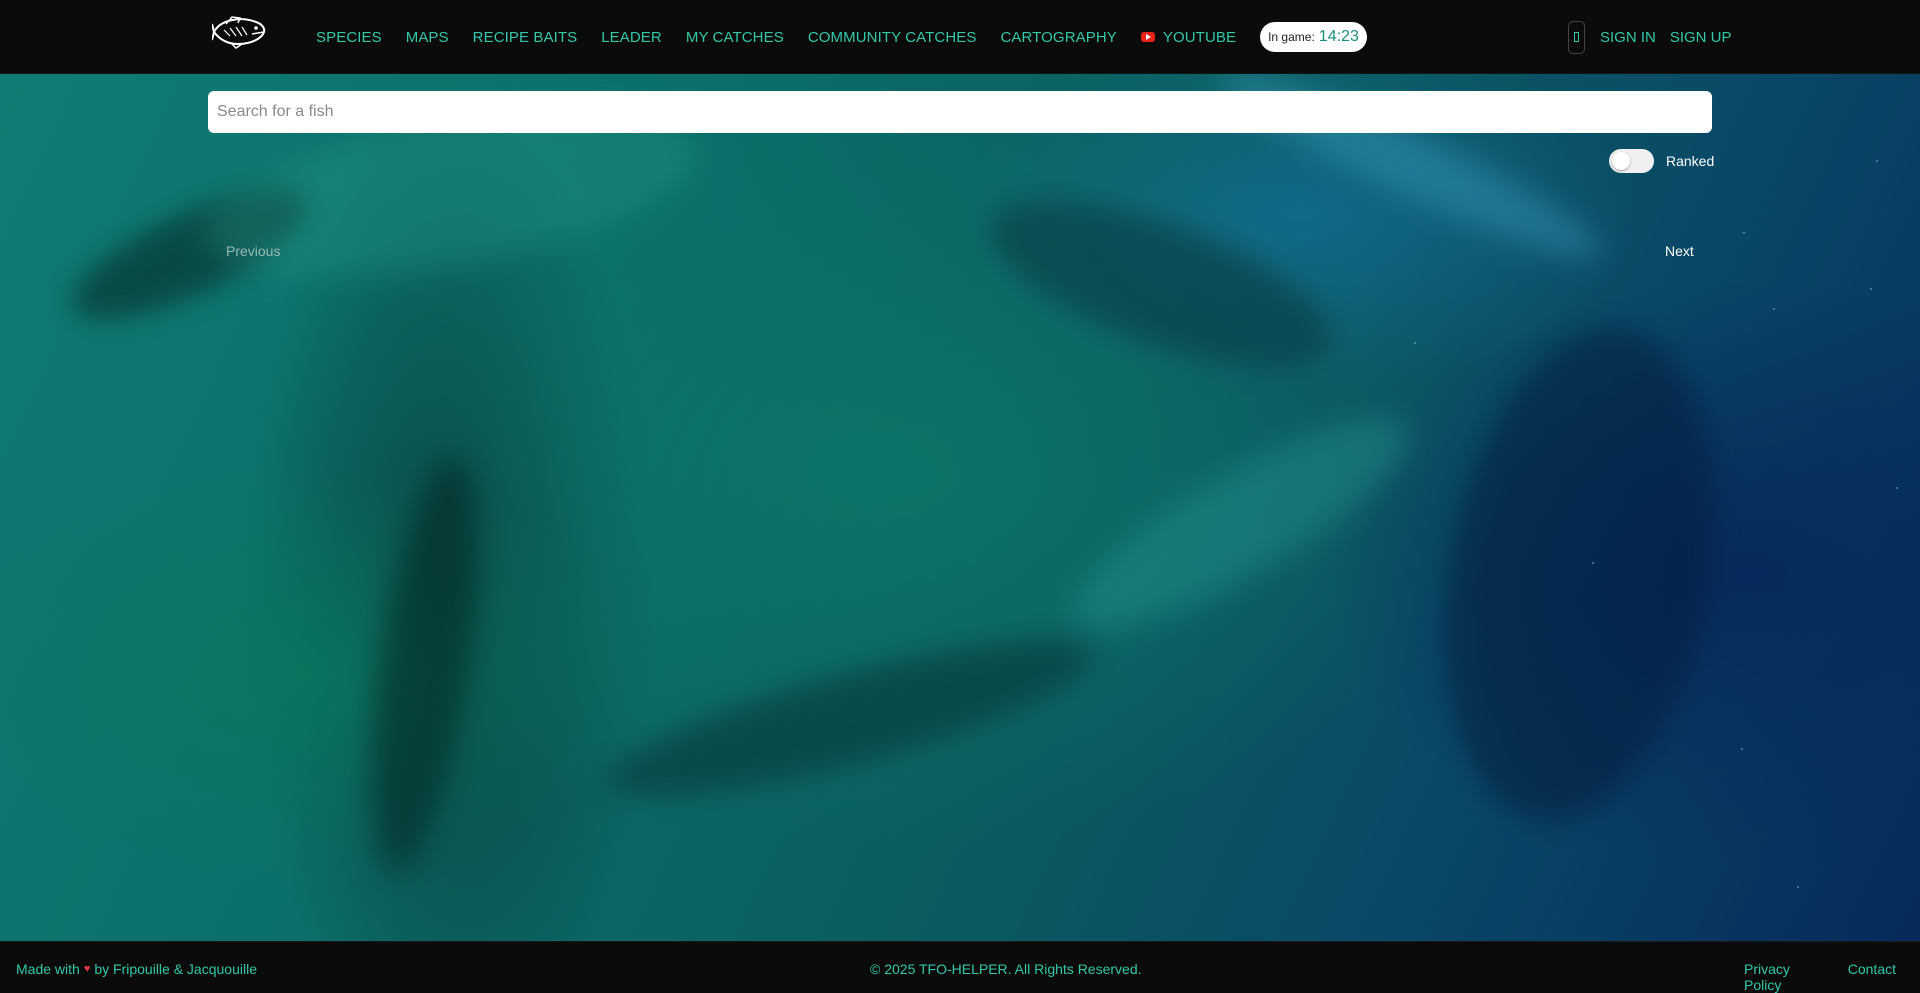 The width and height of the screenshot is (1920, 993). Describe the element at coordinates (48, 969) in the screenshot. I see `made-with-prefix: Made with` at that location.